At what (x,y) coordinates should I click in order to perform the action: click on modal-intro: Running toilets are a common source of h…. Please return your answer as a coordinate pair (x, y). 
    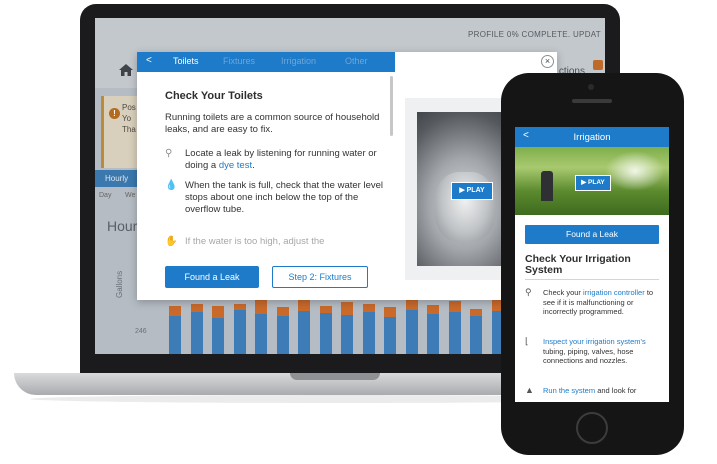
    Looking at the image, I should click on (272, 123).